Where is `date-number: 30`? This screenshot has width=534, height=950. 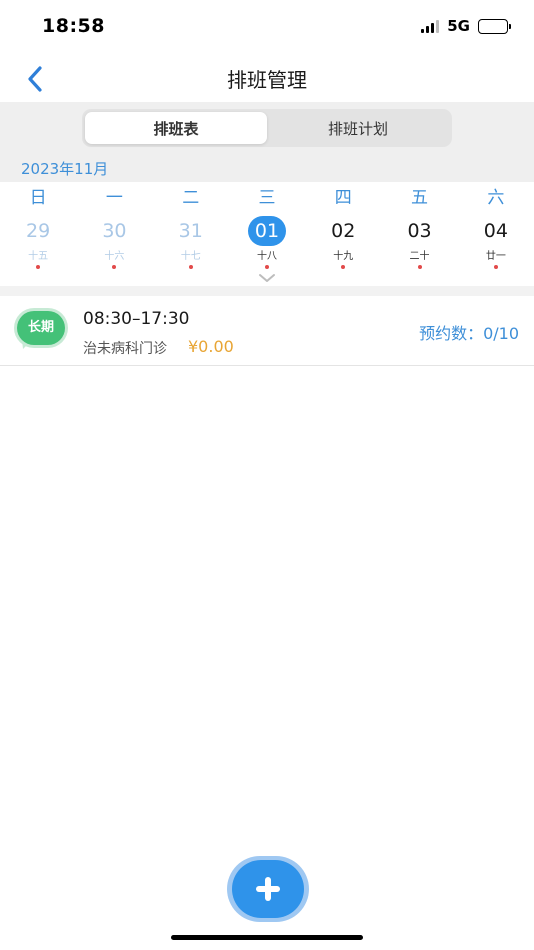 date-number: 30 is located at coordinates (114, 231).